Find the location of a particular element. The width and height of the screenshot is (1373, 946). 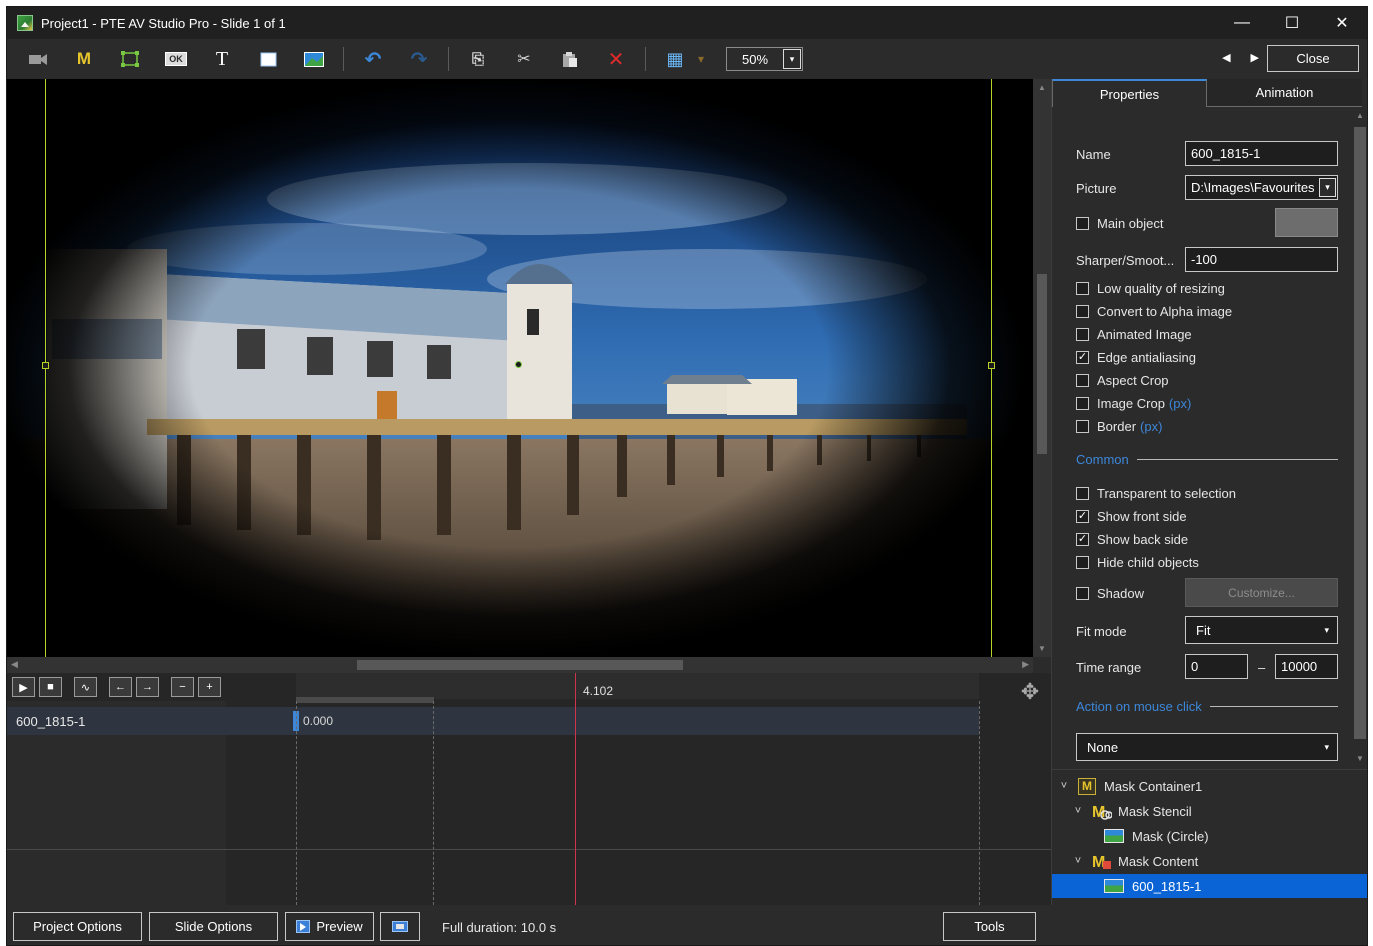

paste-button is located at coordinates (570, 59).